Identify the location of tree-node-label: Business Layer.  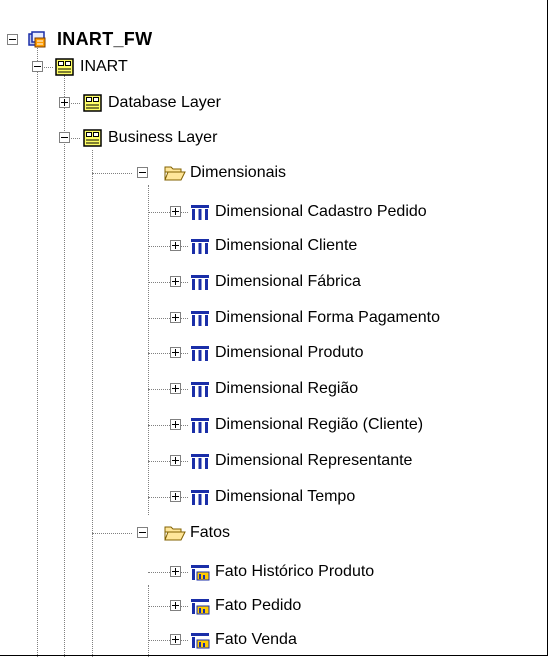
(162, 138).